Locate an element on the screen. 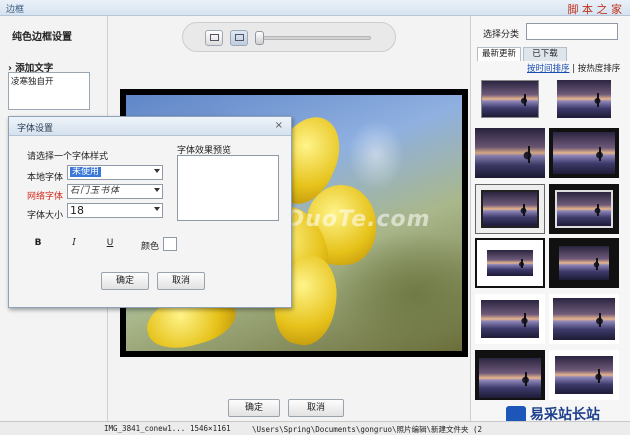 The width and height of the screenshot is (630, 435). monitor-icon is located at coordinates (239, 37).